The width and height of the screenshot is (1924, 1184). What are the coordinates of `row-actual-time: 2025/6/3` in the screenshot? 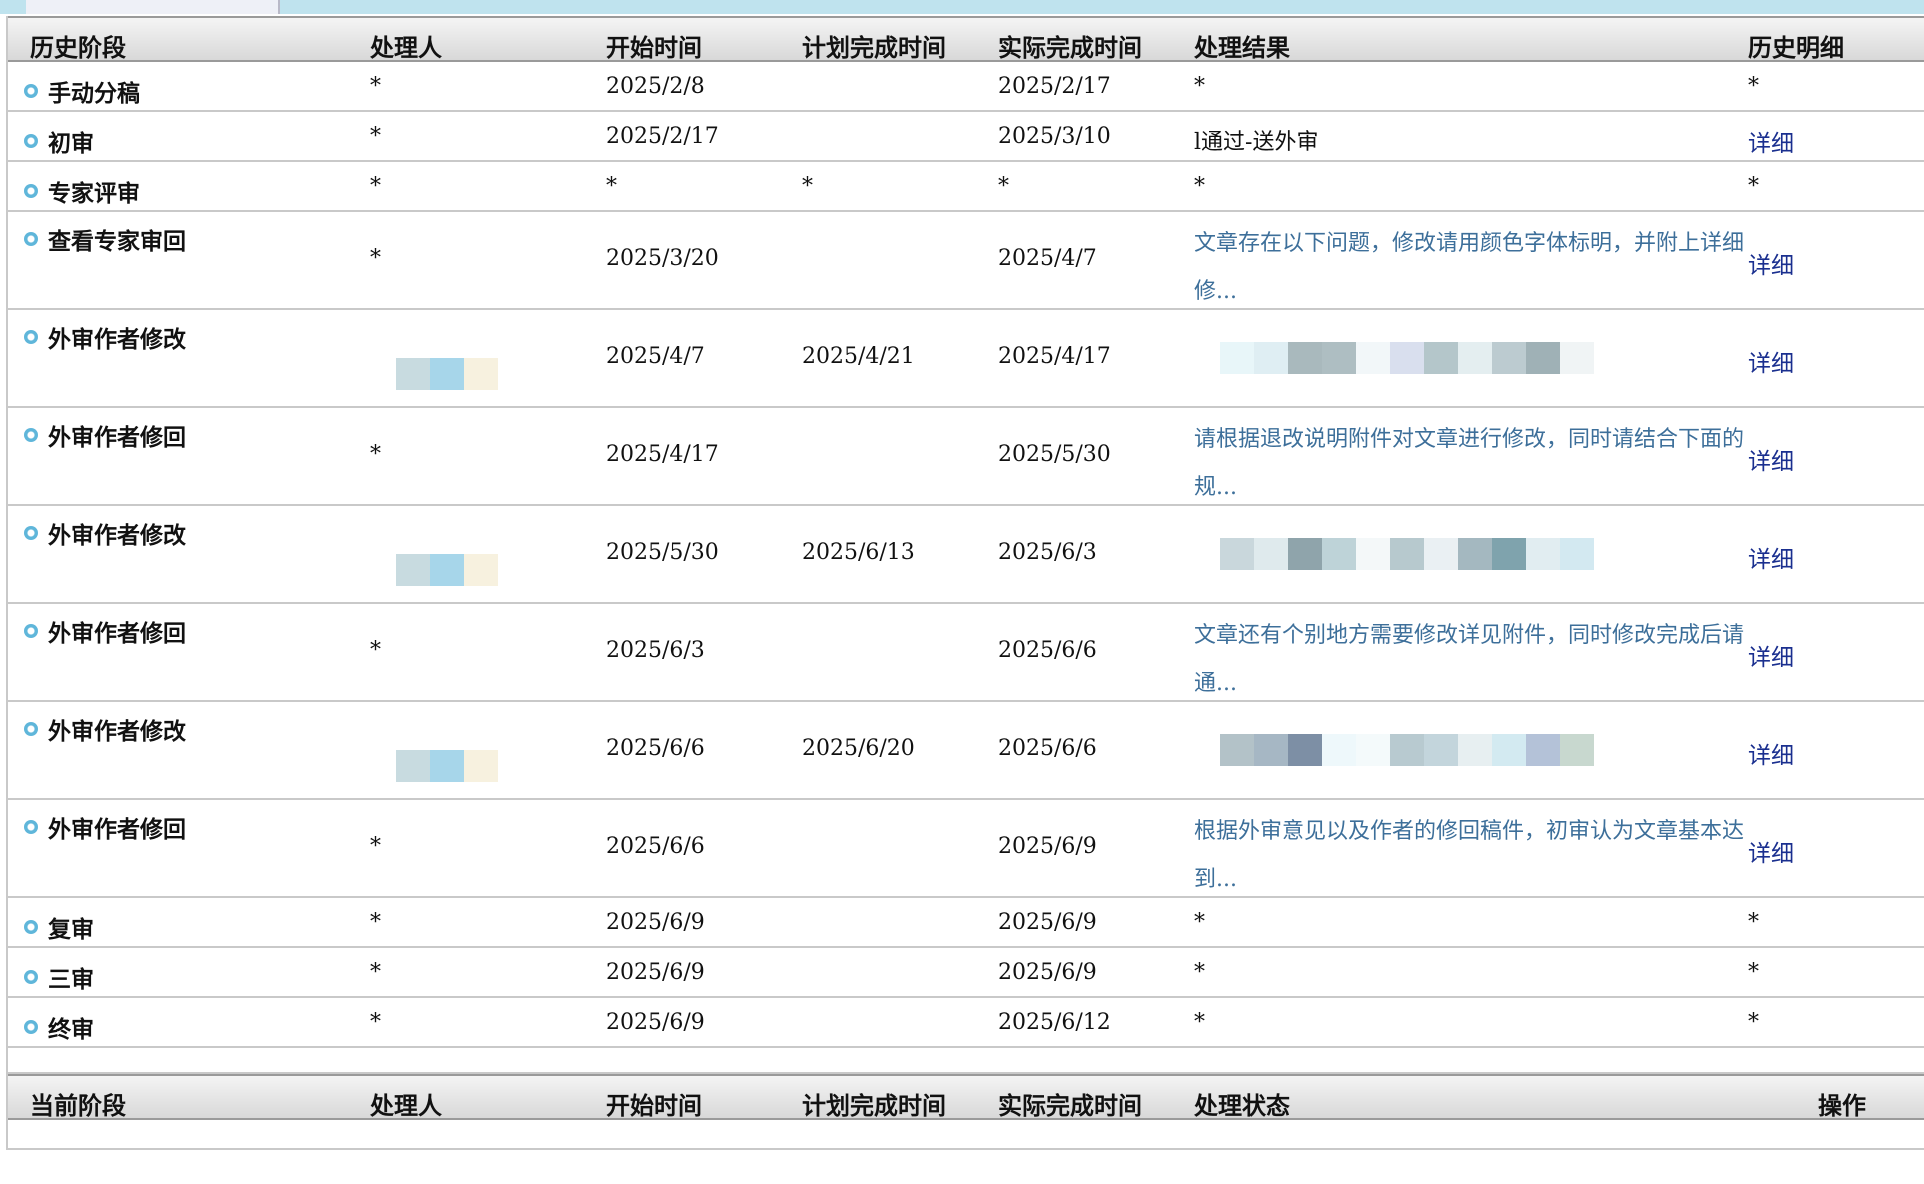 It's located at (1047, 552).